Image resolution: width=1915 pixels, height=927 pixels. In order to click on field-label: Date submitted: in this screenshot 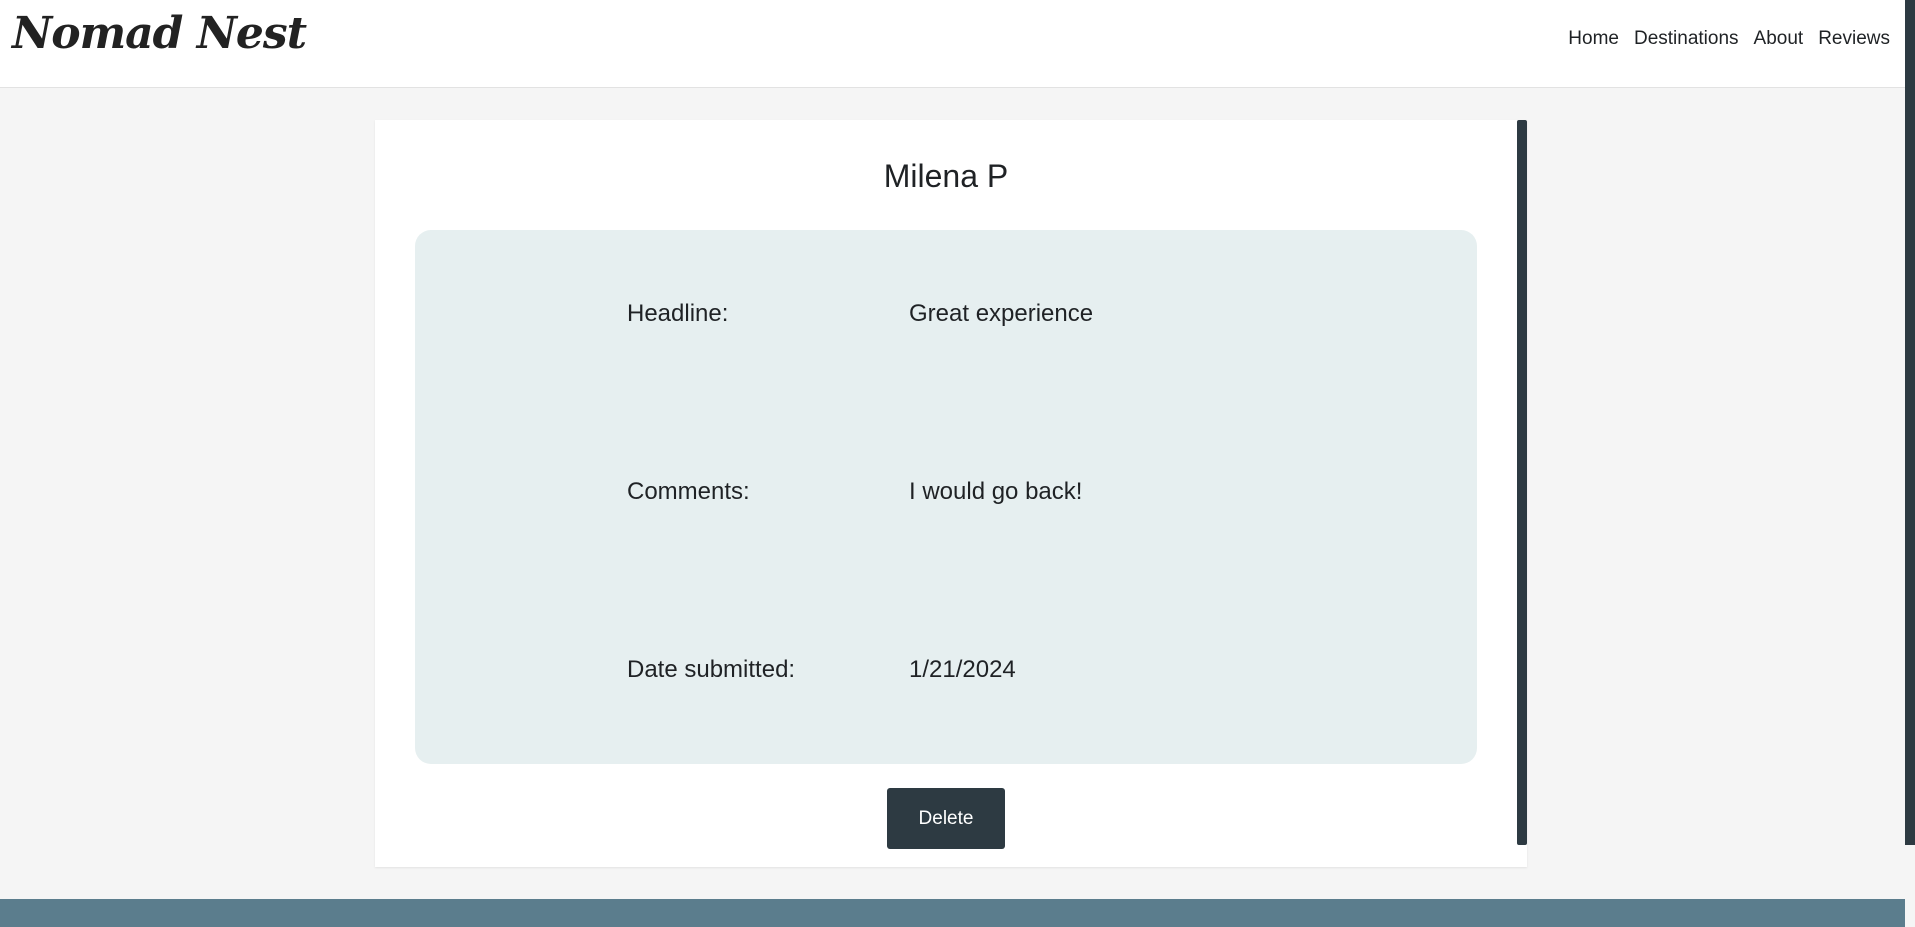, I will do `click(711, 669)`.